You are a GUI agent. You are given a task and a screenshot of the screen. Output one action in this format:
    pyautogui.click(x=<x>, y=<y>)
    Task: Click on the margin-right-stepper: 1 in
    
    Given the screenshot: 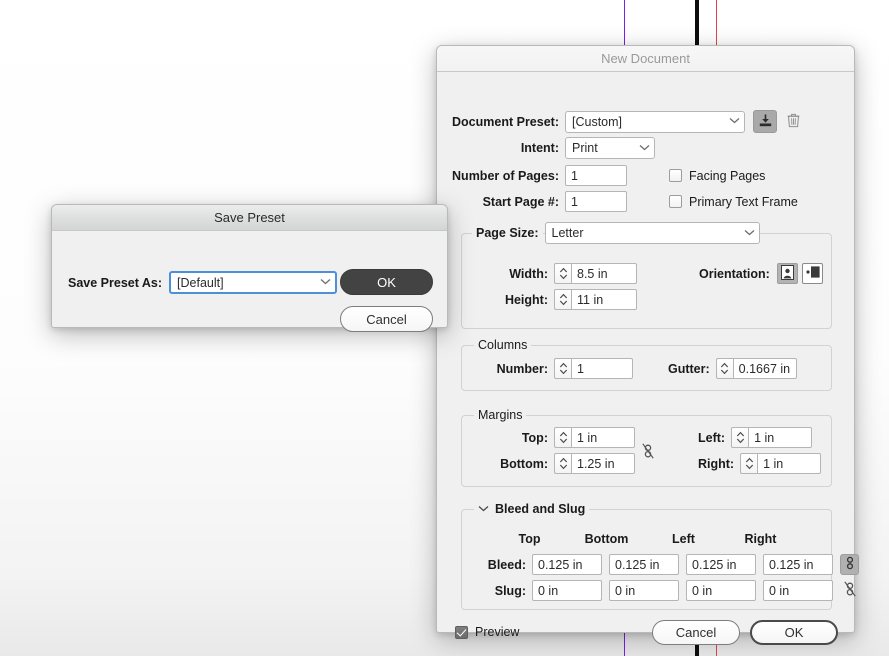 What is the action you would take?
    pyautogui.click(x=781, y=463)
    